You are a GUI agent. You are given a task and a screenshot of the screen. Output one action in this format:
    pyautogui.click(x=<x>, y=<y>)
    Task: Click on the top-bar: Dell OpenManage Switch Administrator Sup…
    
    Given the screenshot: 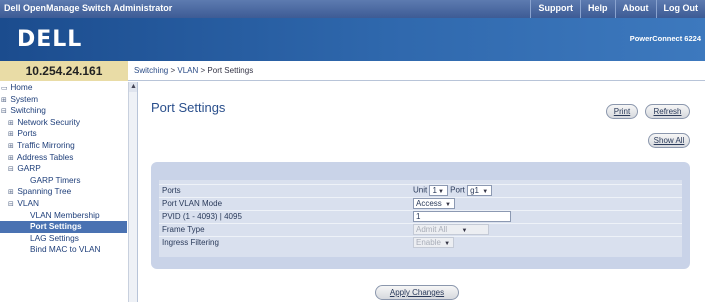 What is the action you would take?
    pyautogui.click(x=352, y=9)
    